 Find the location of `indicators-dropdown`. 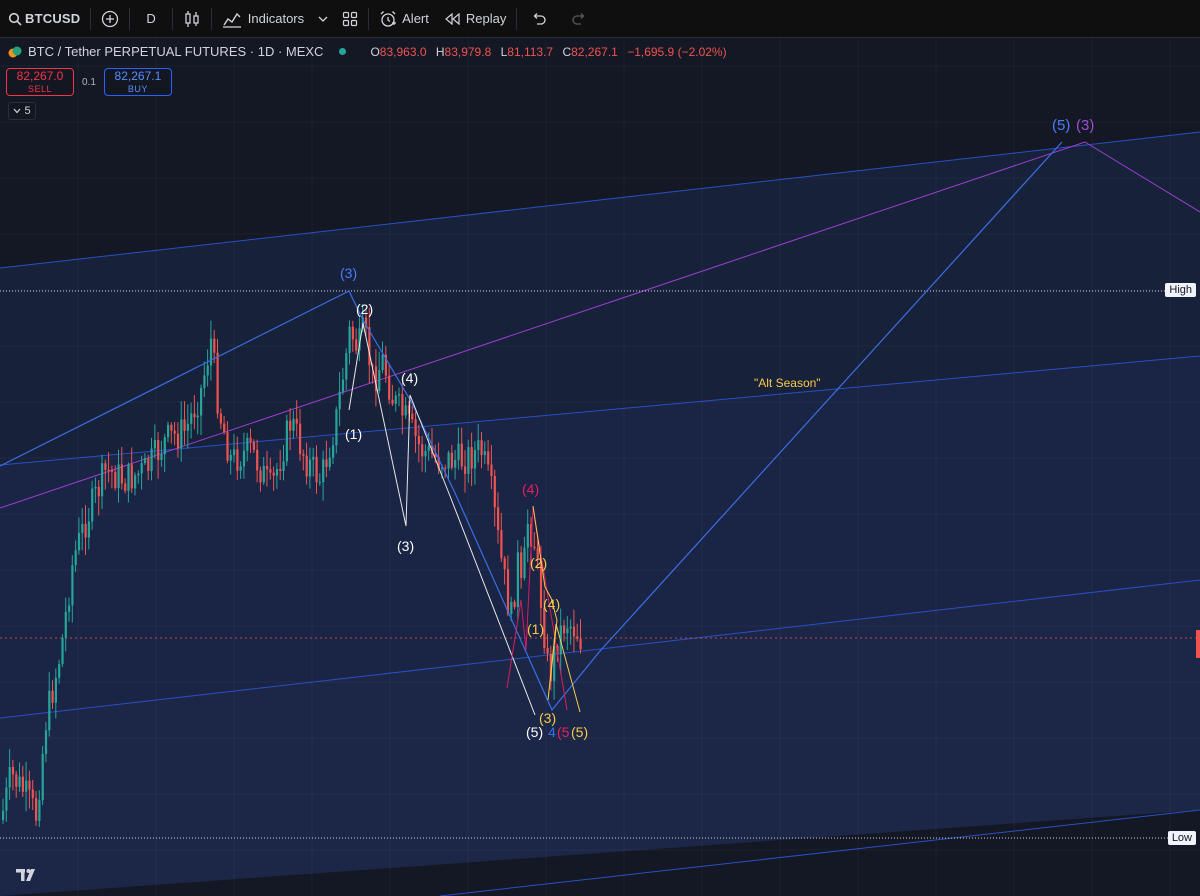

indicators-dropdown is located at coordinates (323, 19).